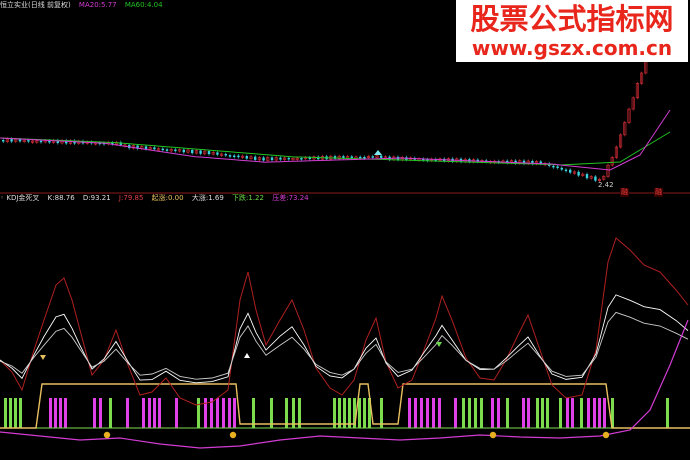 The image size is (690, 460). I want to click on j-value: 79.85, so click(133, 198).